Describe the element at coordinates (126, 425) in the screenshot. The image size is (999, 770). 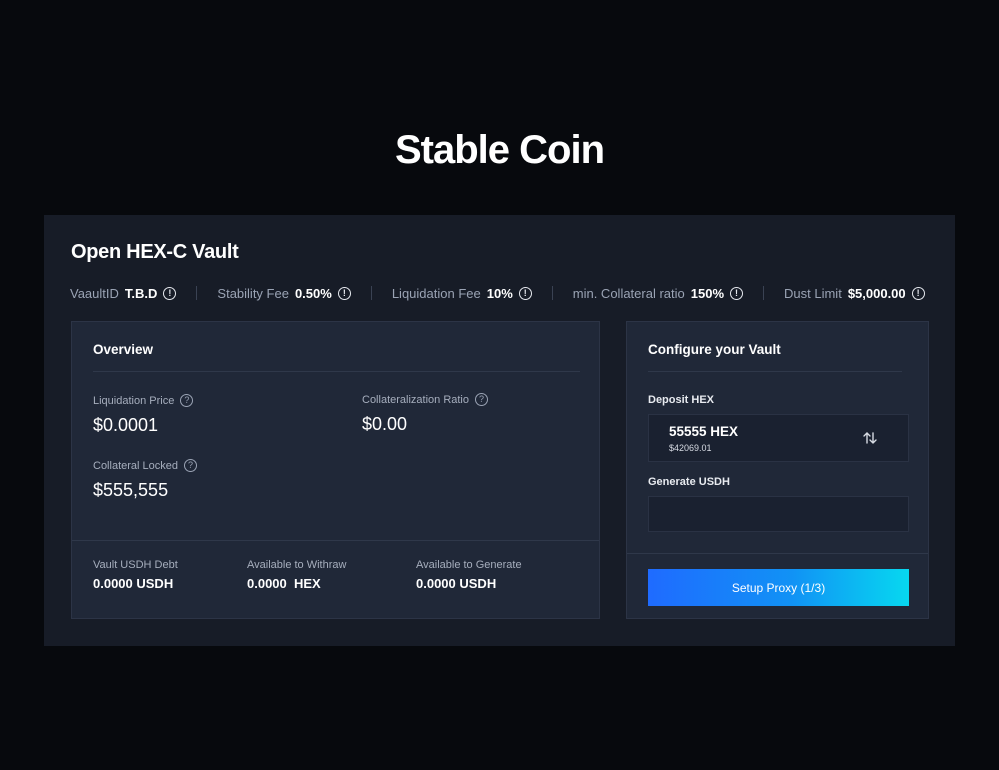
I see `metric-value: $0.0001` at that location.